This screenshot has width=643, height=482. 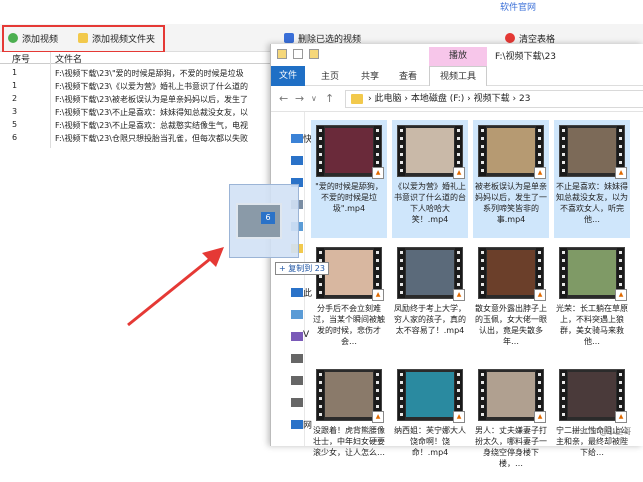 What do you see at coordinates (430, 301) in the screenshot?
I see `file-tile: ▲ 凤励终于考上大学，穷人家的孩子，真的太不容易了！.mp4` at bounding box center [430, 301].